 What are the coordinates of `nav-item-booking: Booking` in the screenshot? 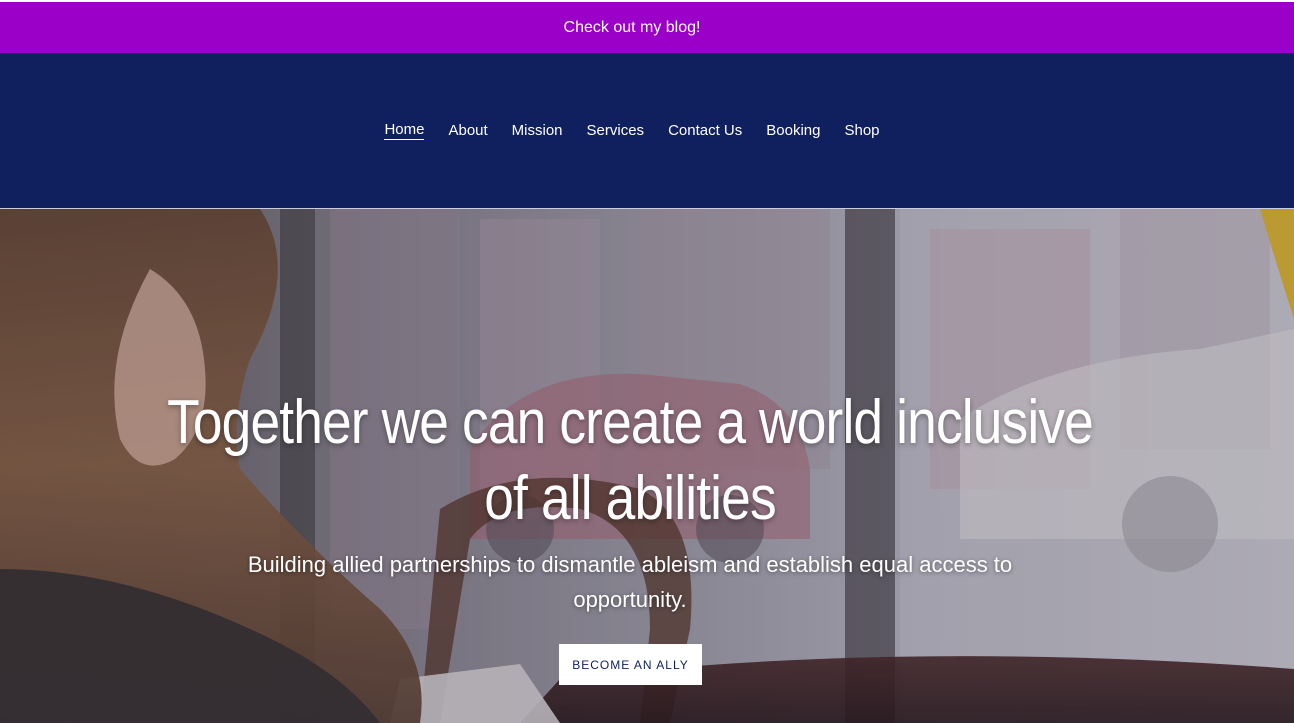 It's located at (793, 131).